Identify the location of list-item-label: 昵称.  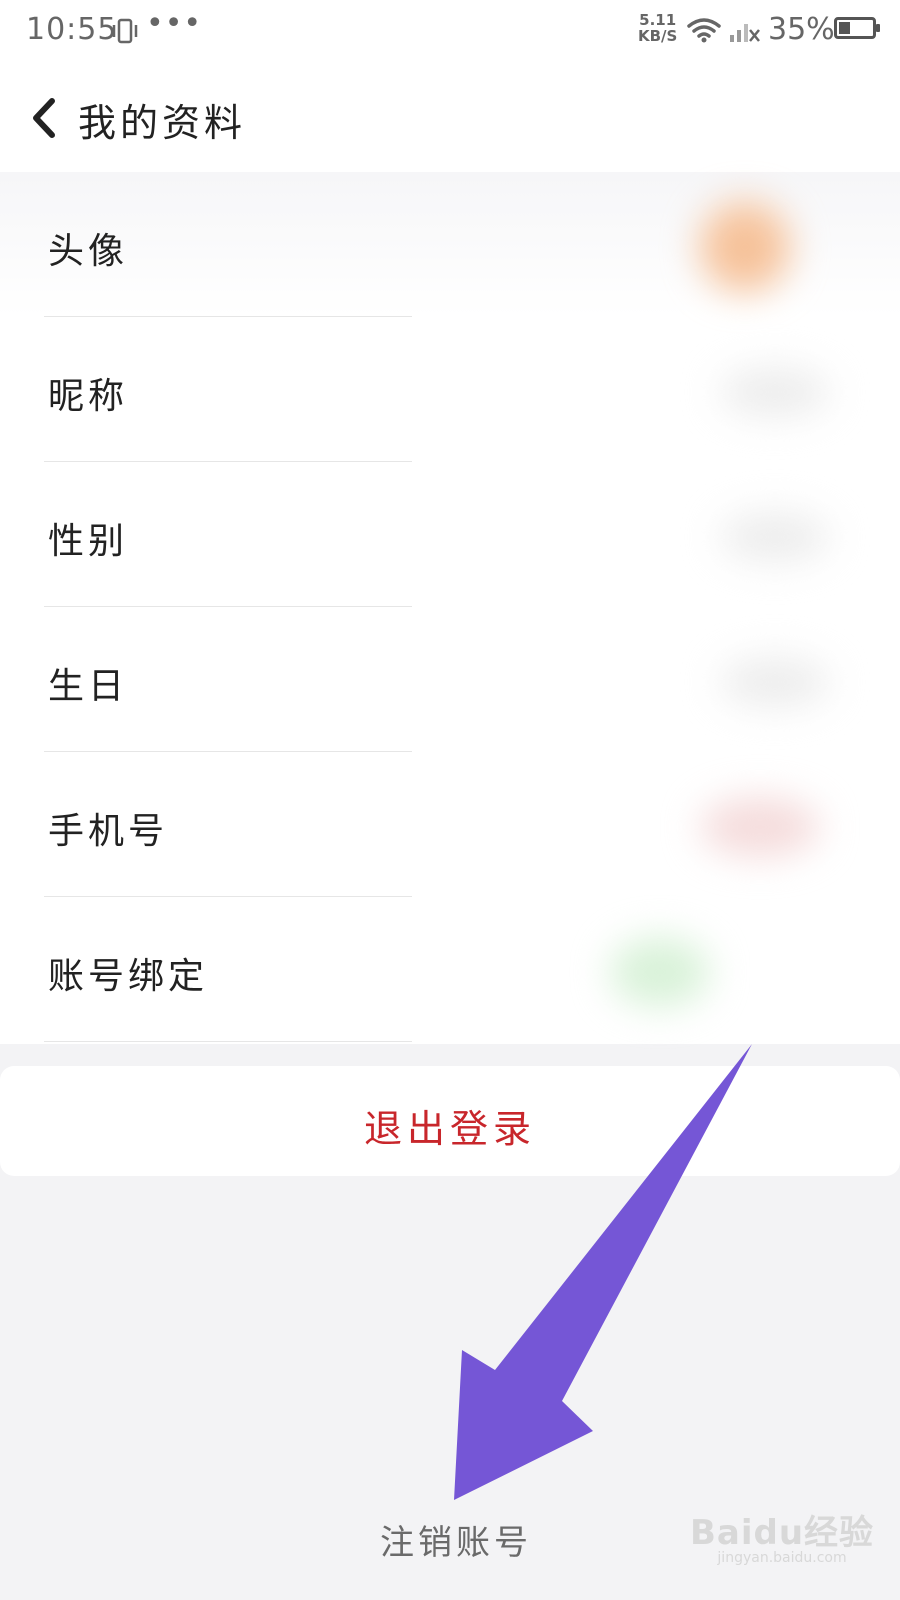
(88, 396).